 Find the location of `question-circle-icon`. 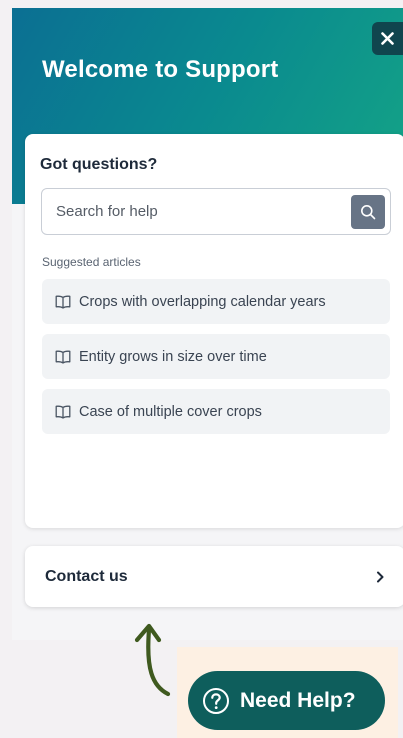

question-circle-icon is located at coordinates (216, 700).